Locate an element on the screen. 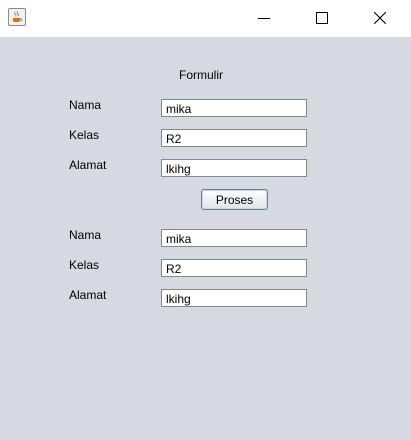 This screenshot has width=411, height=440. java-cup-icon is located at coordinates (17, 17).